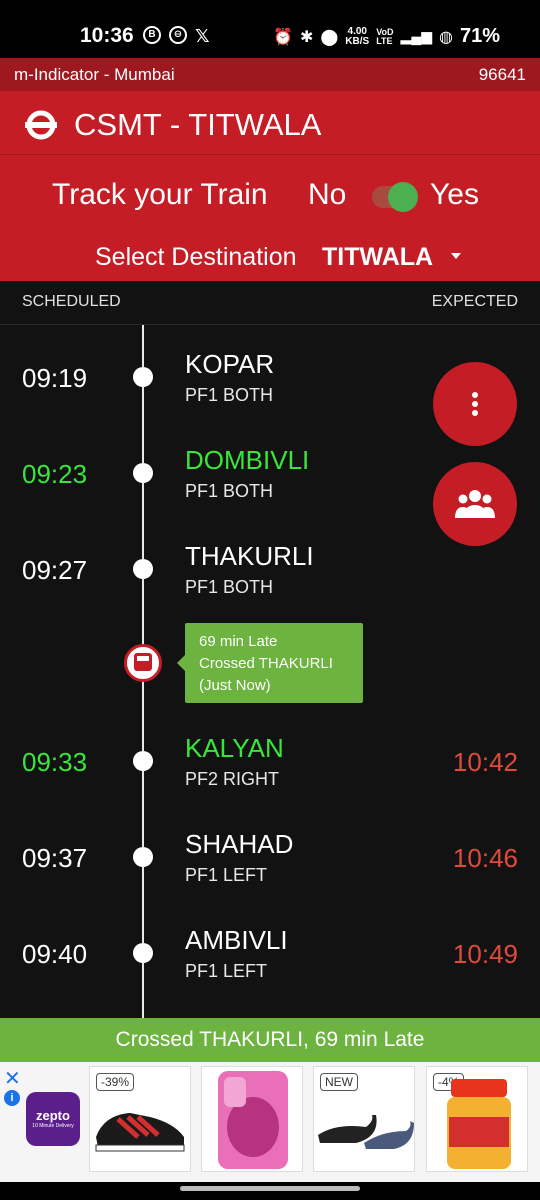 Image resolution: width=540 pixels, height=1200 pixels. I want to click on toggle-knob, so click(403, 197).